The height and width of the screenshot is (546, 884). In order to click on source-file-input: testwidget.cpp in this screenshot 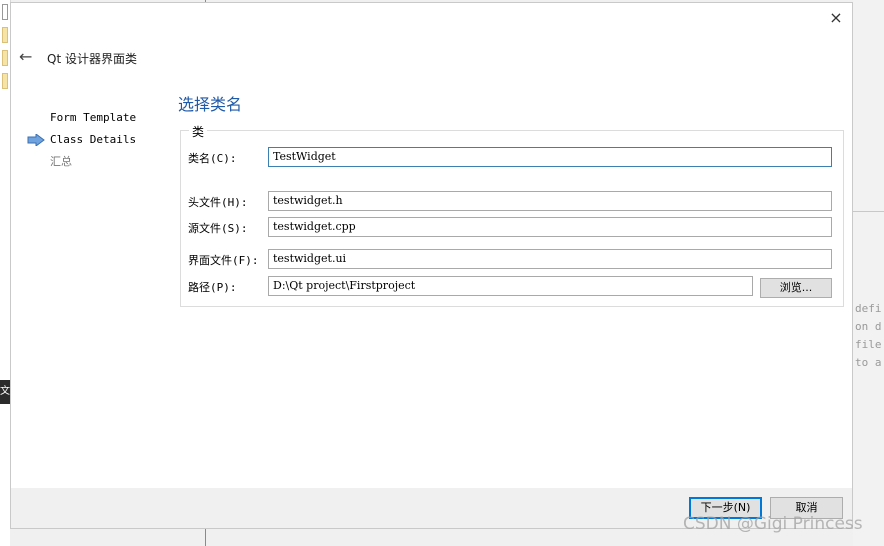, I will do `click(550, 227)`.